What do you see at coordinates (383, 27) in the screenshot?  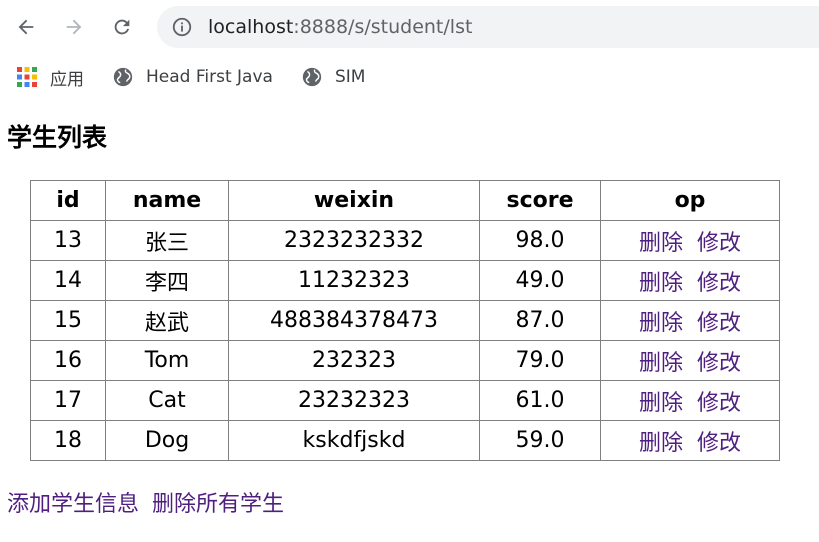 I see `url-path: :8888/s/student/lst` at bounding box center [383, 27].